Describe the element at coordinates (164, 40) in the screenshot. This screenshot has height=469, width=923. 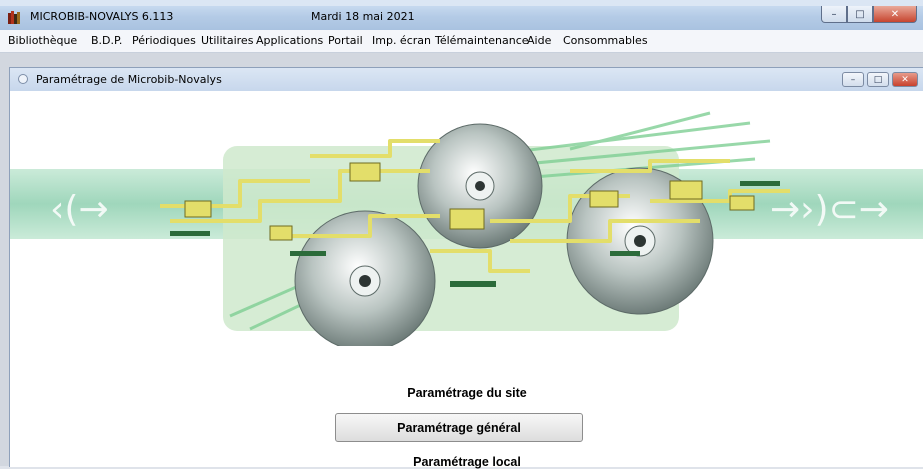
I see `menu-periodiques: Périodiques` at that location.